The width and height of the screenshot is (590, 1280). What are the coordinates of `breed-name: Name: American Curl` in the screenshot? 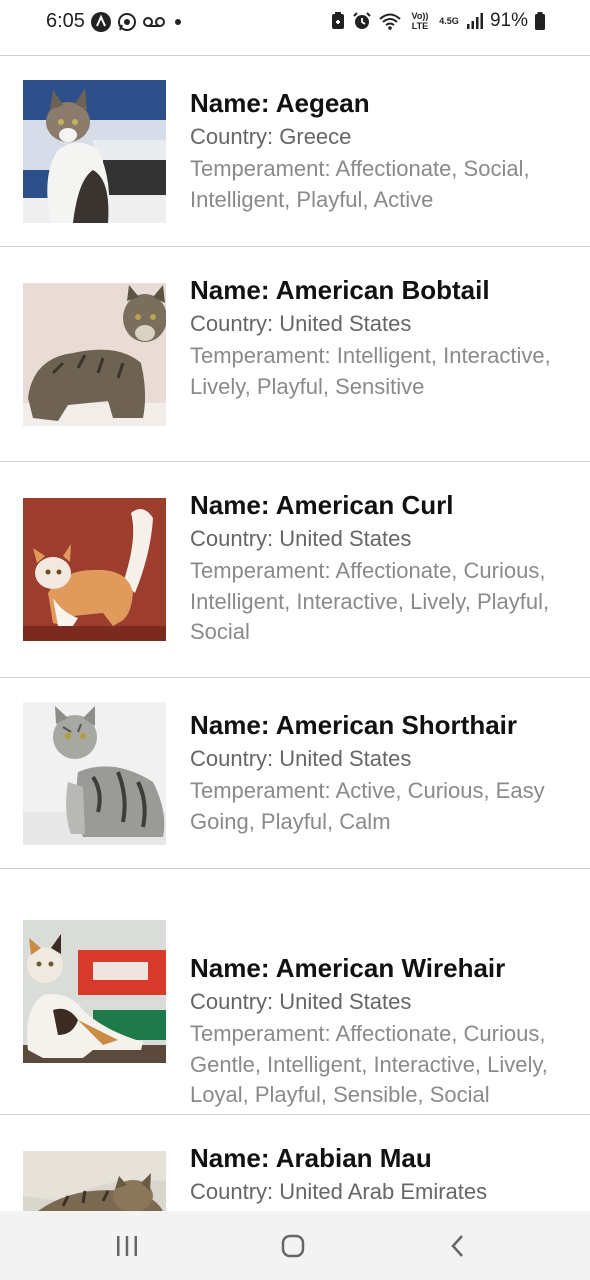 It's located at (322, 505).